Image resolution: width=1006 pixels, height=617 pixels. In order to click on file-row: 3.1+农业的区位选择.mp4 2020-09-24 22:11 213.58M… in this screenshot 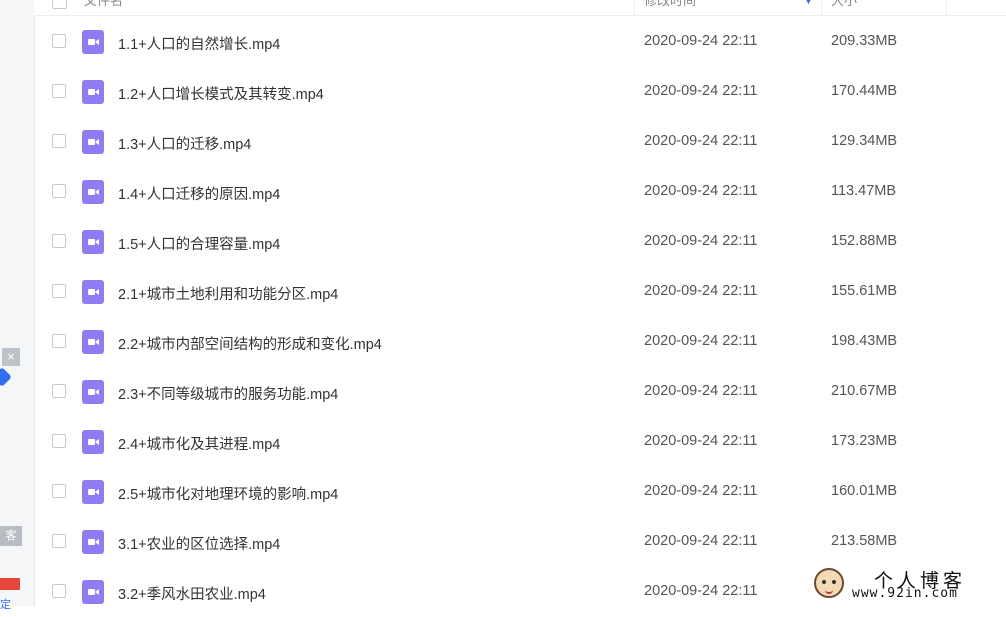, I will do `click(520, 542)`.